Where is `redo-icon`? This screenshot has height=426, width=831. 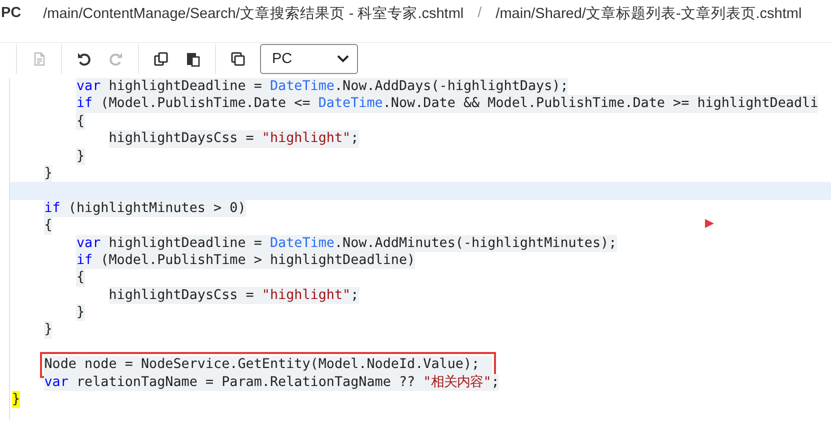 redo-icon is located at coordinates (116, 59).